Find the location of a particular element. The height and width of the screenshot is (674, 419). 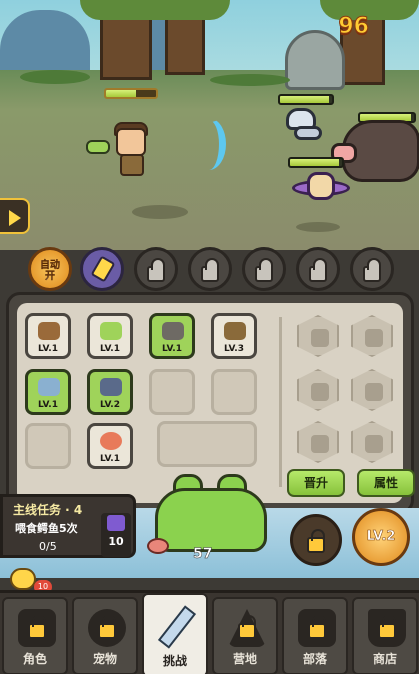

hero-character is located at coordinates (132, 152).